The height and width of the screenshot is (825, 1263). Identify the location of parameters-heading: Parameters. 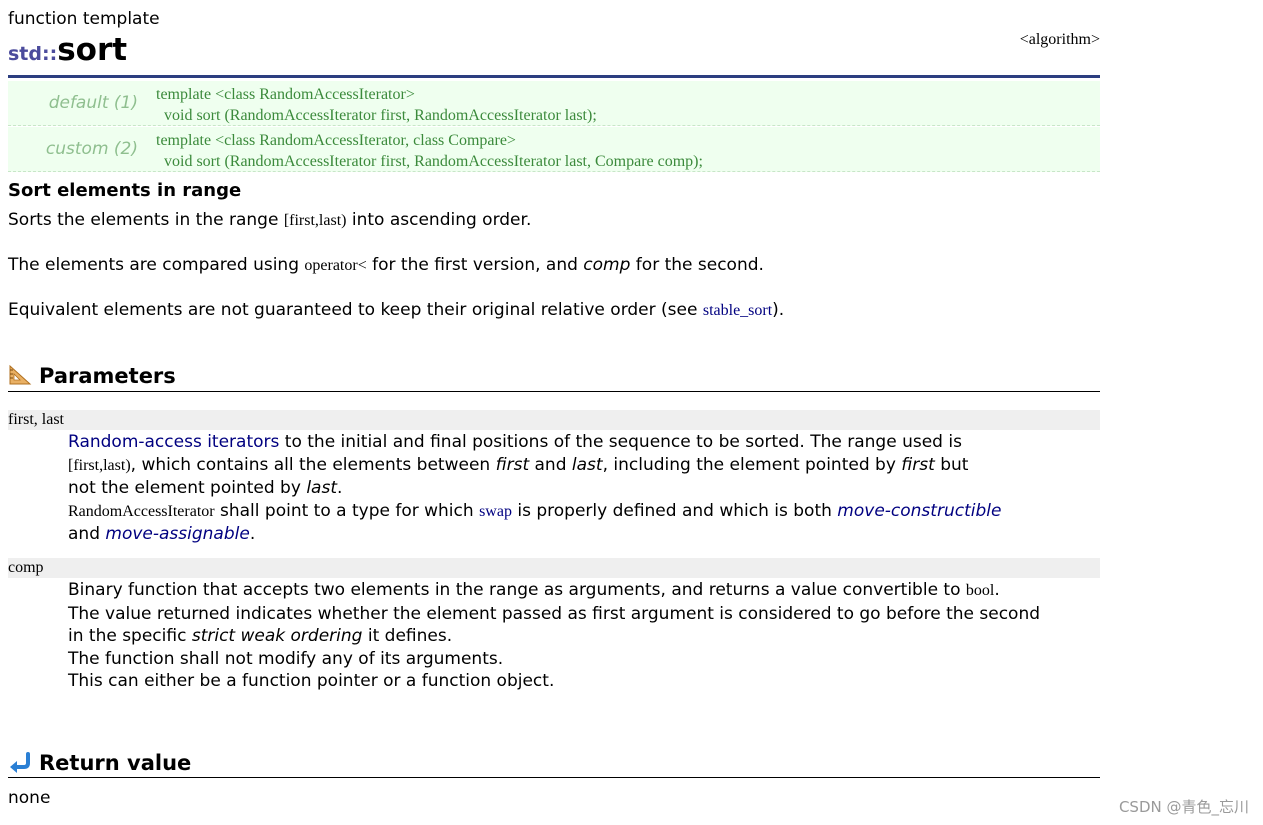
(92, 376).